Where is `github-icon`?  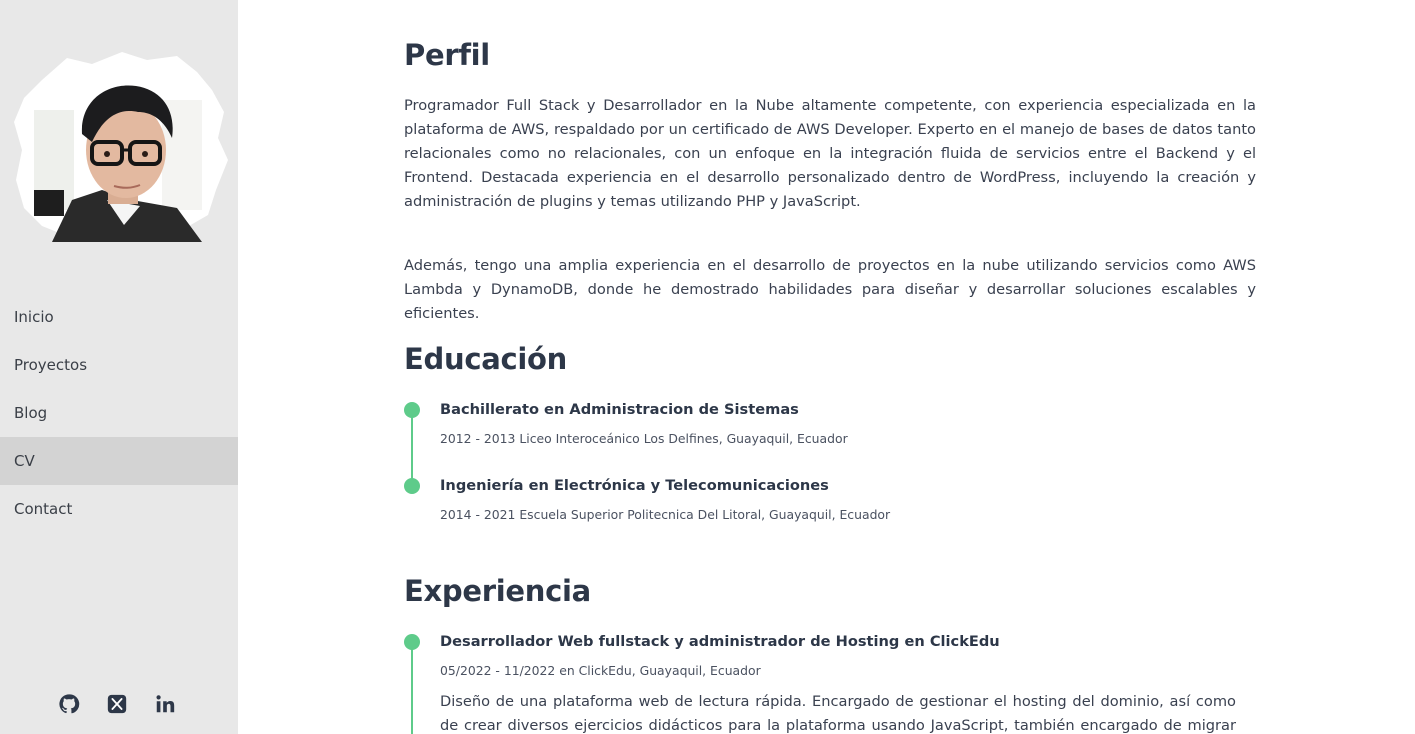 github-icon is located at coordinates (69, 704).